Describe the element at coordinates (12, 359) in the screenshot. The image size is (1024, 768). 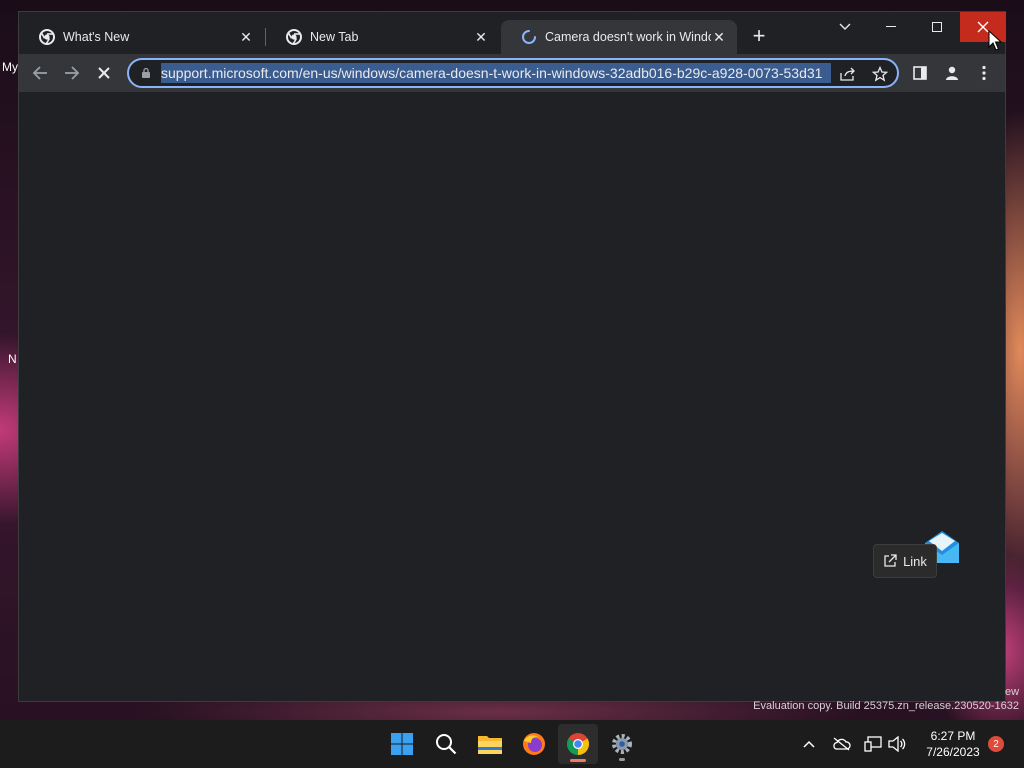
I see `desktop-label-fragment: N` at that location.